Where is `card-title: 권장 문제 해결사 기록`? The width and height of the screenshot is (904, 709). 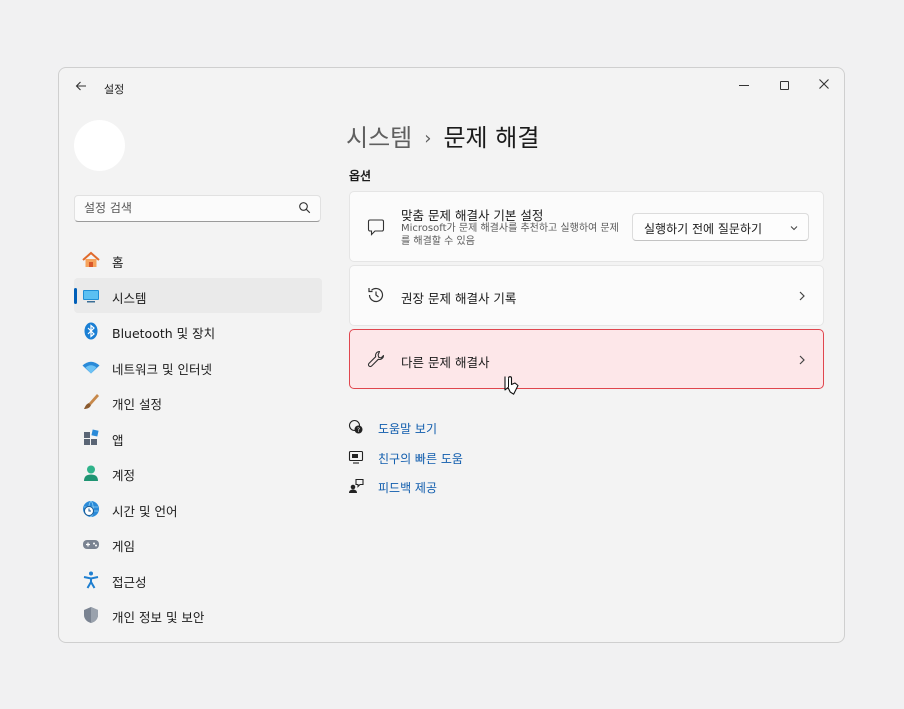 card-title: 권장 문제 해결사 기록 is located at coordinates (459, 298).